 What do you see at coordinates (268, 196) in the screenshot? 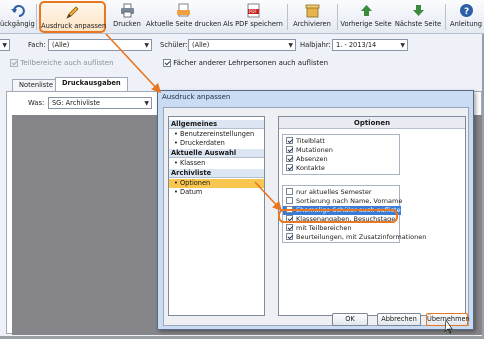
I see `arrow-to-option` at bounding box center [268, 196].